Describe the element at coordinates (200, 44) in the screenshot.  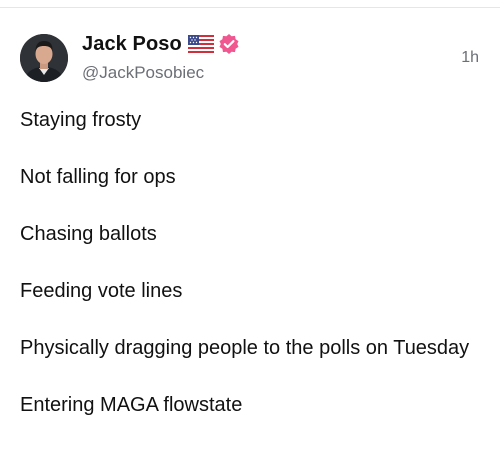
I see `us-flag-icon` at that location.